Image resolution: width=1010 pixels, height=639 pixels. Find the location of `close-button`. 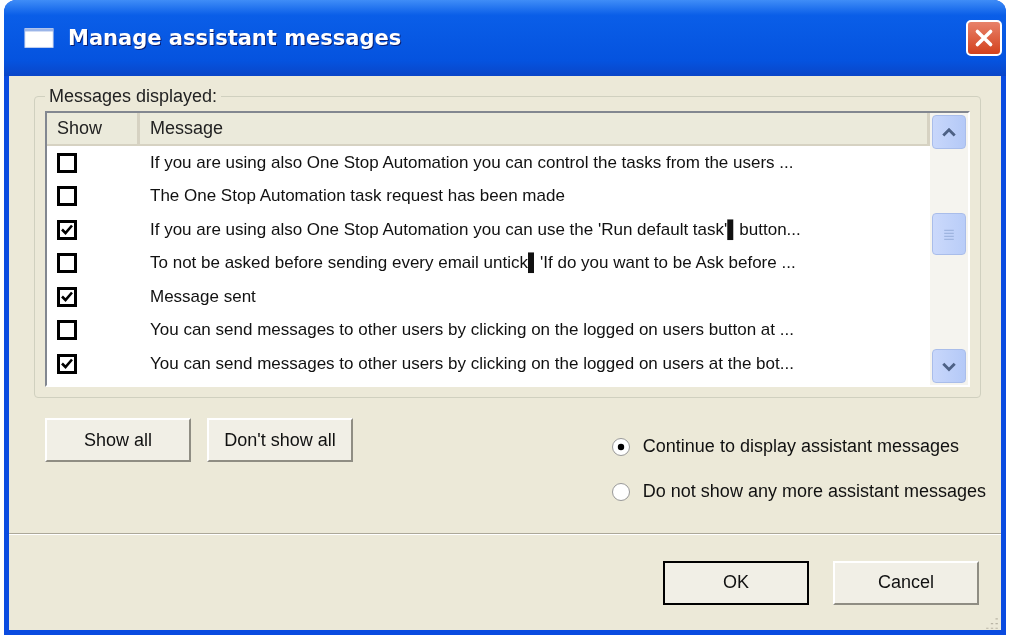

close-button is located at coordinates (984, 38).